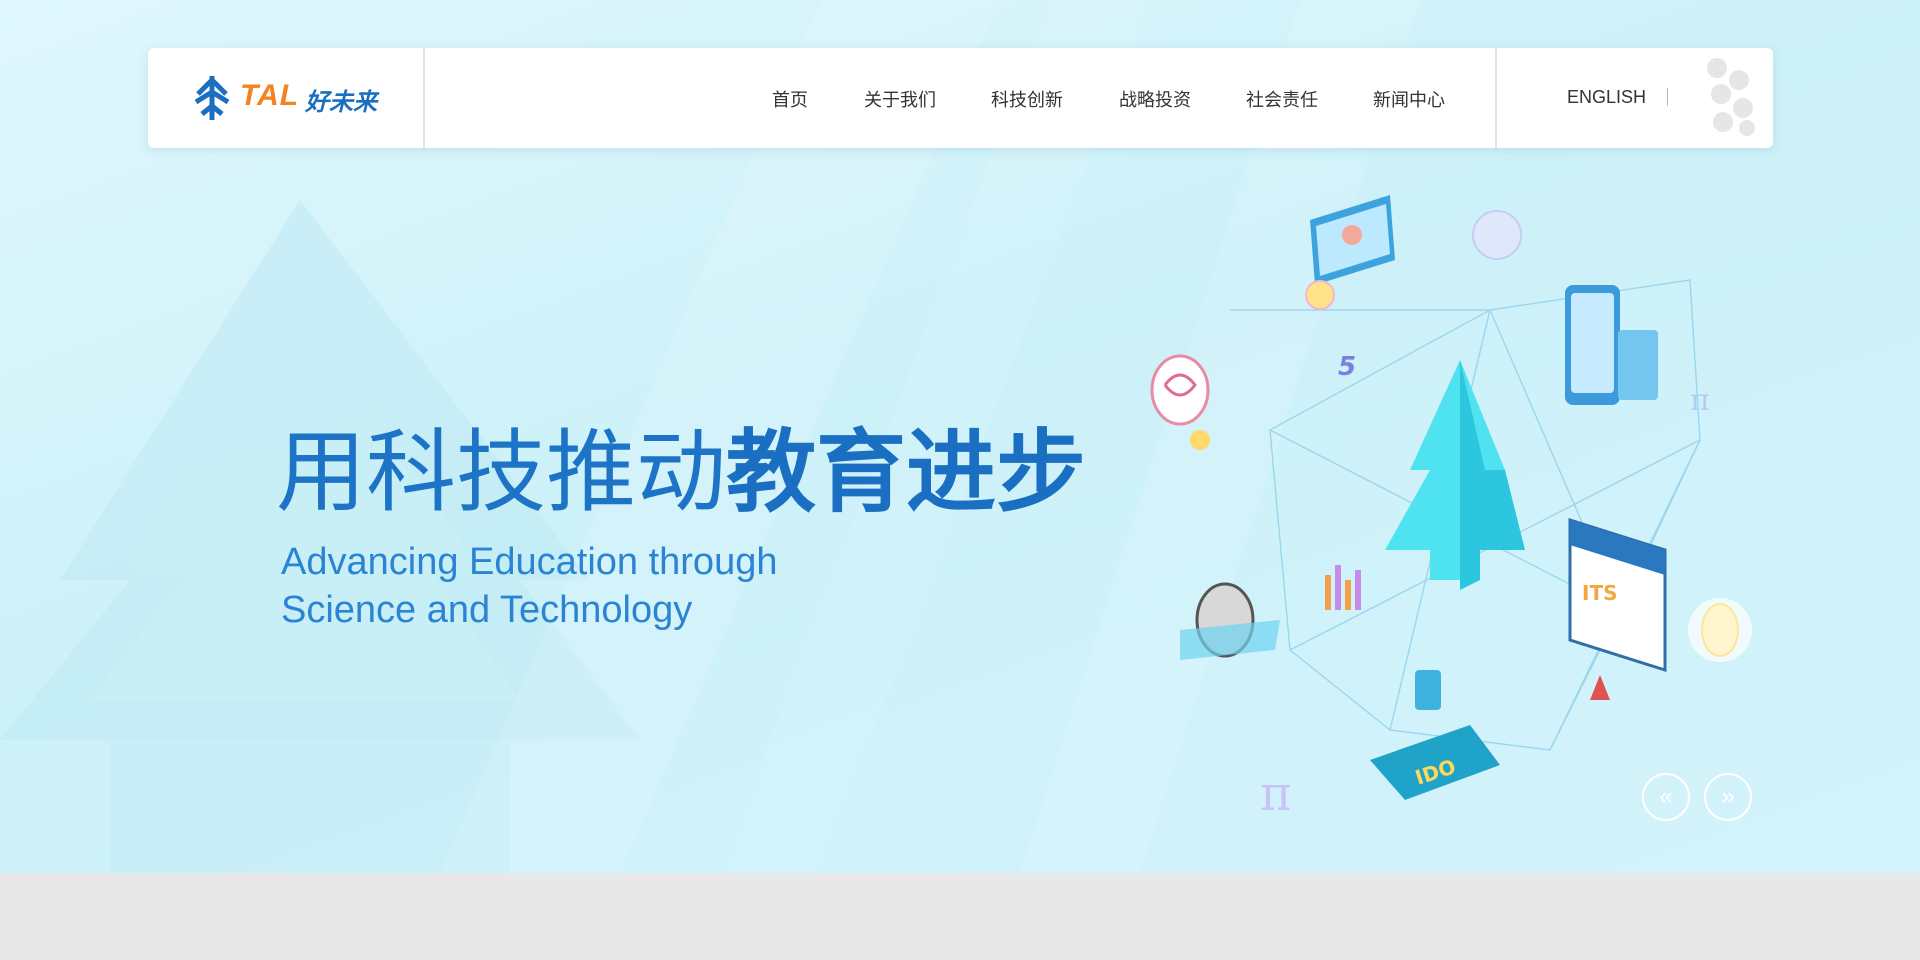 This screenshot has width=1920, height=960. Describe the element at coordinates (1409, 99) in the screenshot. I see `nav-item-news: 新闻中心` at that location.